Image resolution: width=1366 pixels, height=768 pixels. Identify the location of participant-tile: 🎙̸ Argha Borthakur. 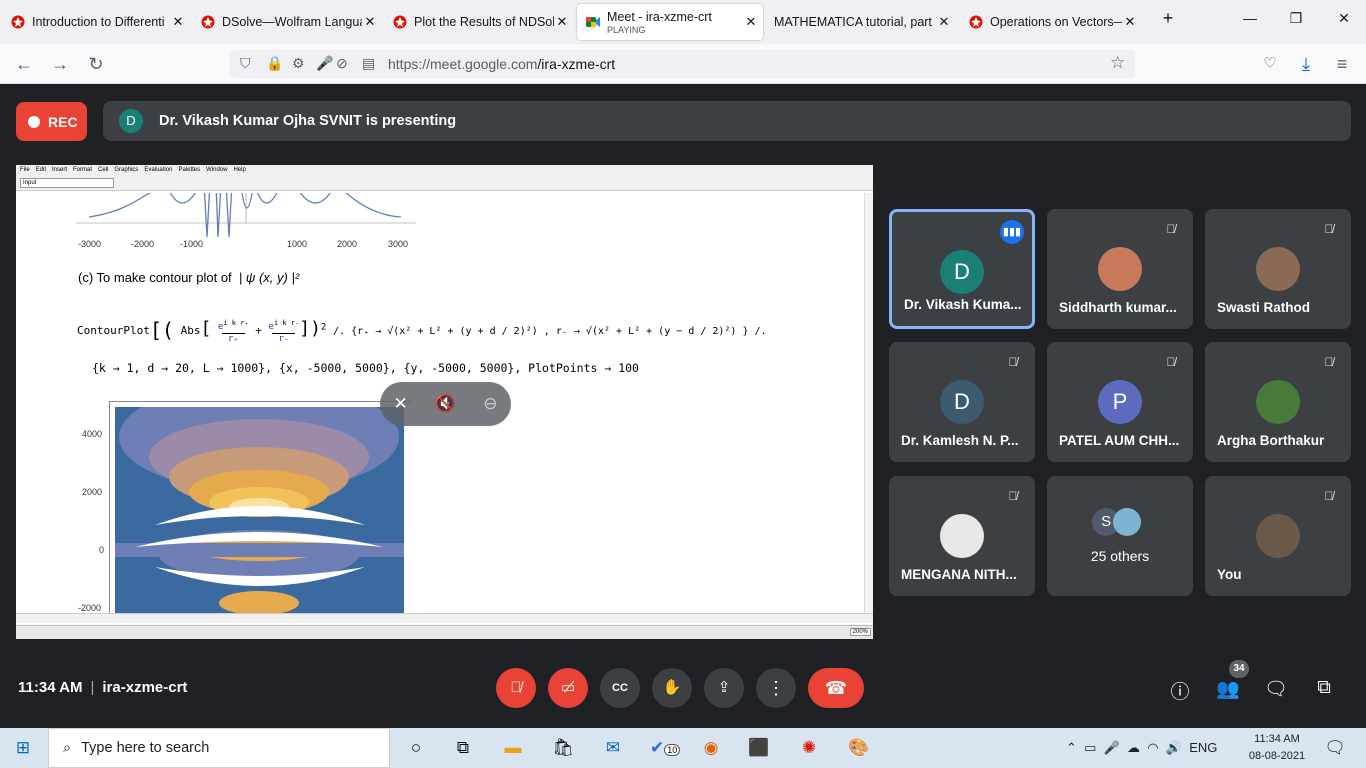
(1278, 402).